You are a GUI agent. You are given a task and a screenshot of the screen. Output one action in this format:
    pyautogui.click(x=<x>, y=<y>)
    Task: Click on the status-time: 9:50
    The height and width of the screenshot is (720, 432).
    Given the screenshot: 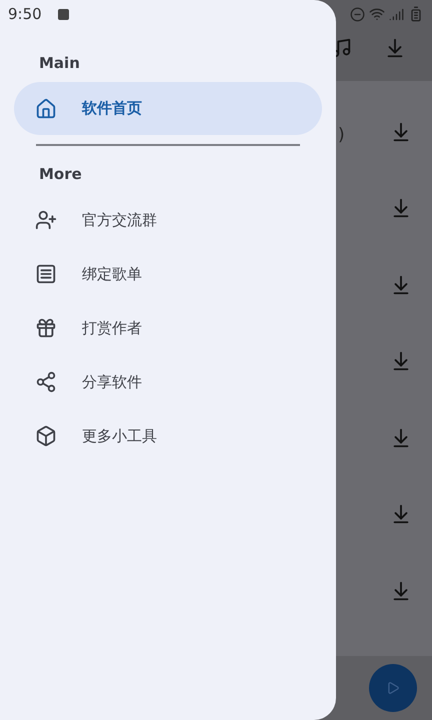 What is the action you would take?
    pyautogui.click(x=25, y=14)
    